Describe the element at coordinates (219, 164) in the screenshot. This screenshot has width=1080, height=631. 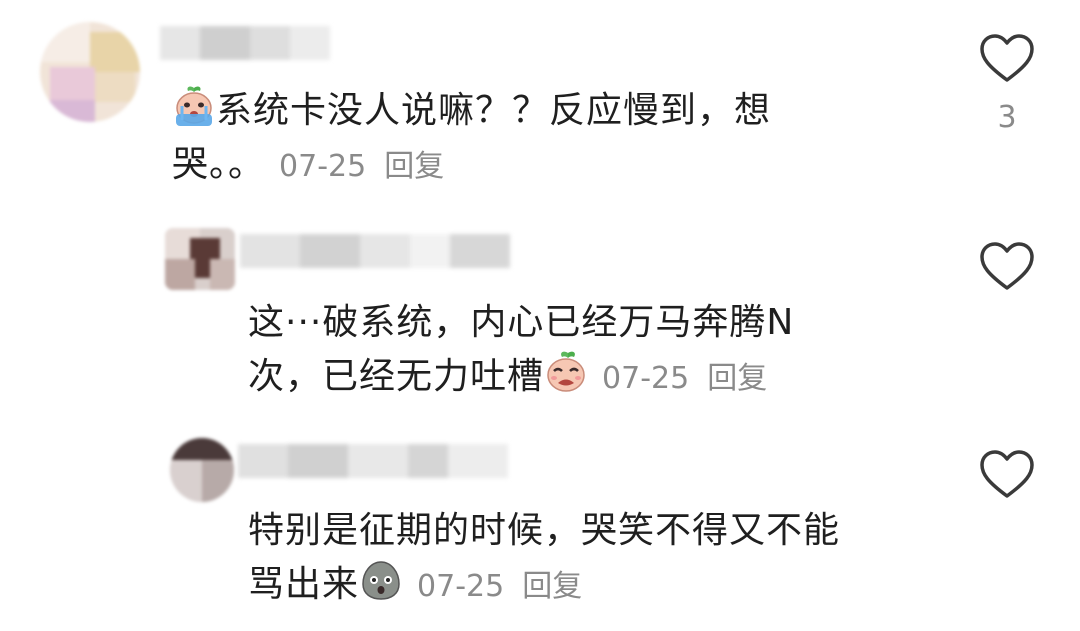
I see `comment-text-line2: 哭。。` at that location.